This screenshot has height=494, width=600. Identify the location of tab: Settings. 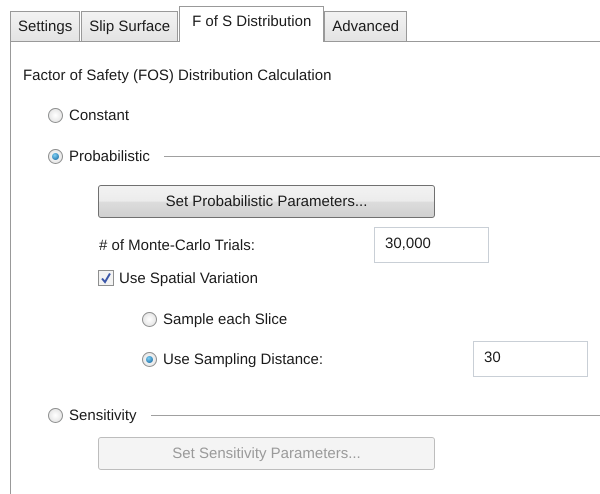
(45, 26).